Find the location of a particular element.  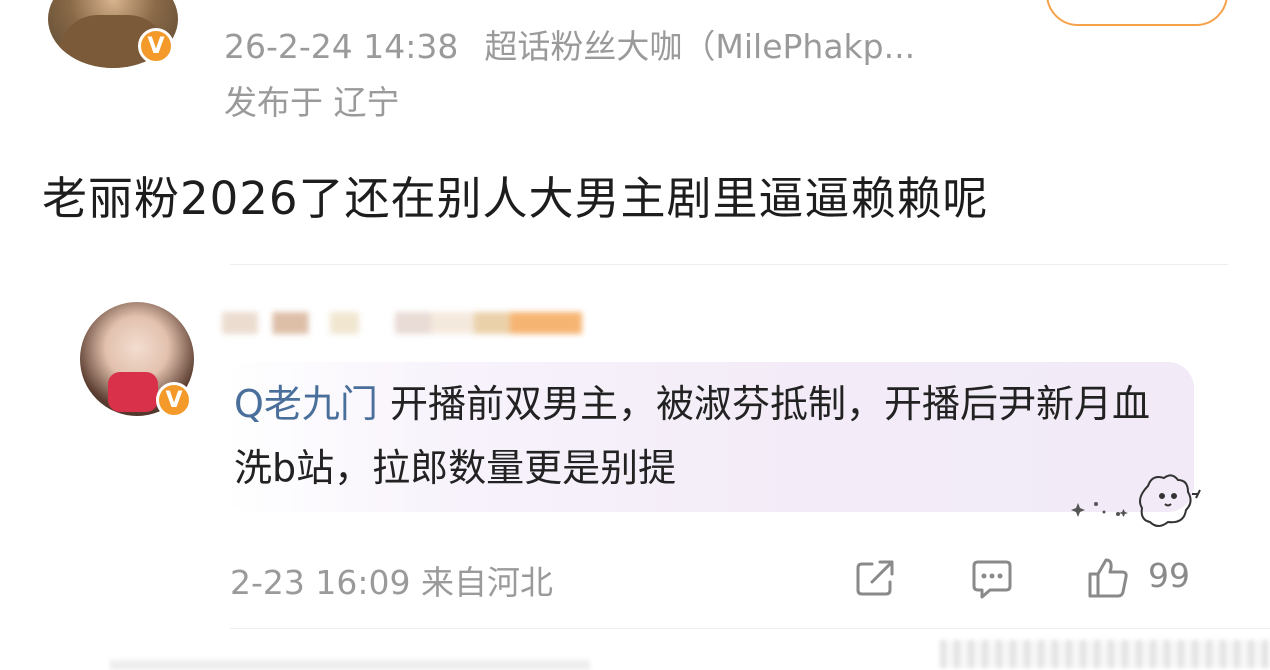

comment-meta: 2-23 16:09 来自河北 is located at coordinates (391, 580).